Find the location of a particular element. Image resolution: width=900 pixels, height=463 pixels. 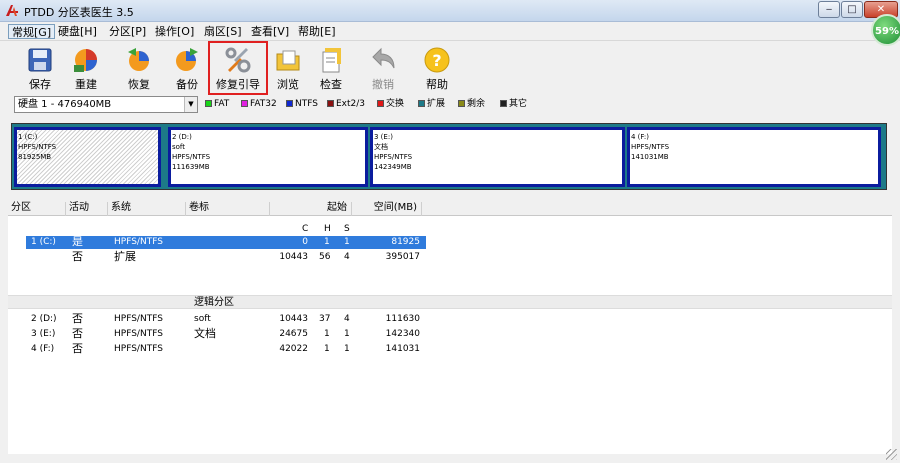

cell-c: 42022 is located at coordinates (293, 349).